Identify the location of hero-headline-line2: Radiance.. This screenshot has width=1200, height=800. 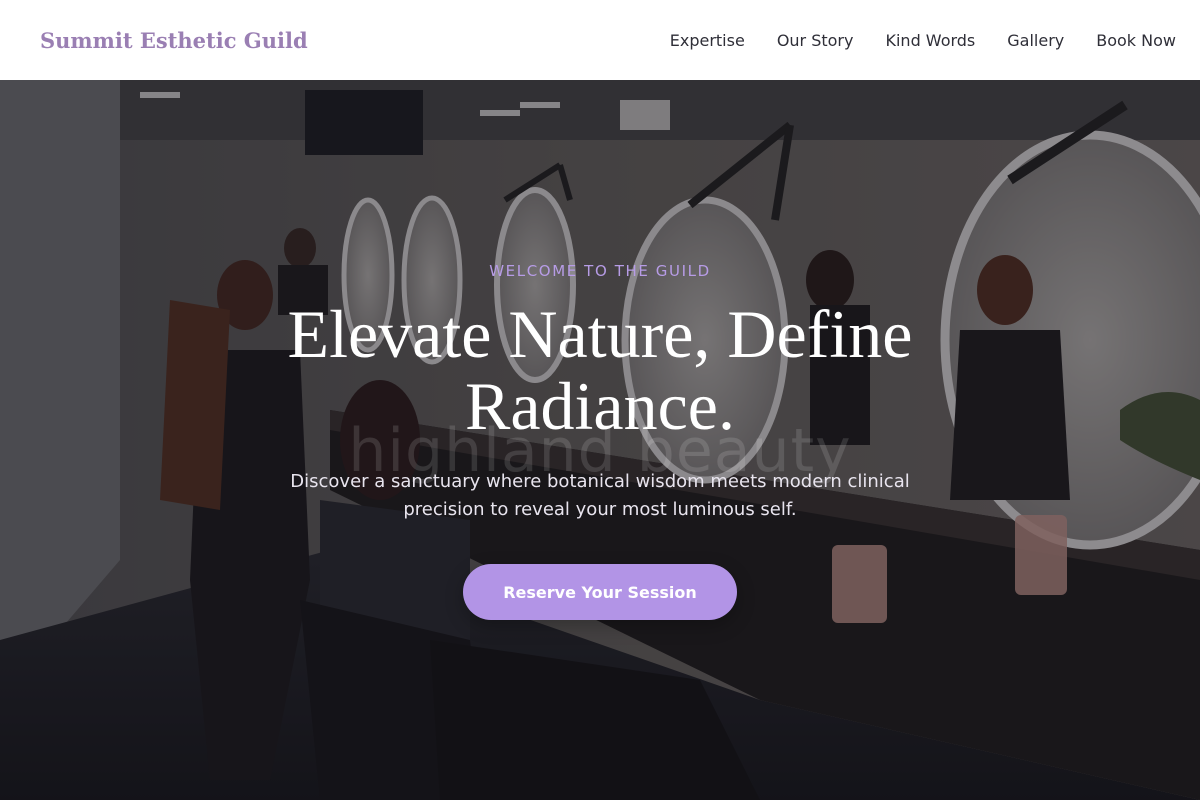
(600, 406).